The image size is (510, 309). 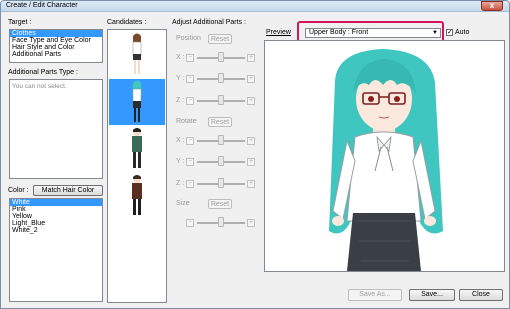 I want to click on color-item-light-blue: Light_Blue, so click(x=56, y=223).